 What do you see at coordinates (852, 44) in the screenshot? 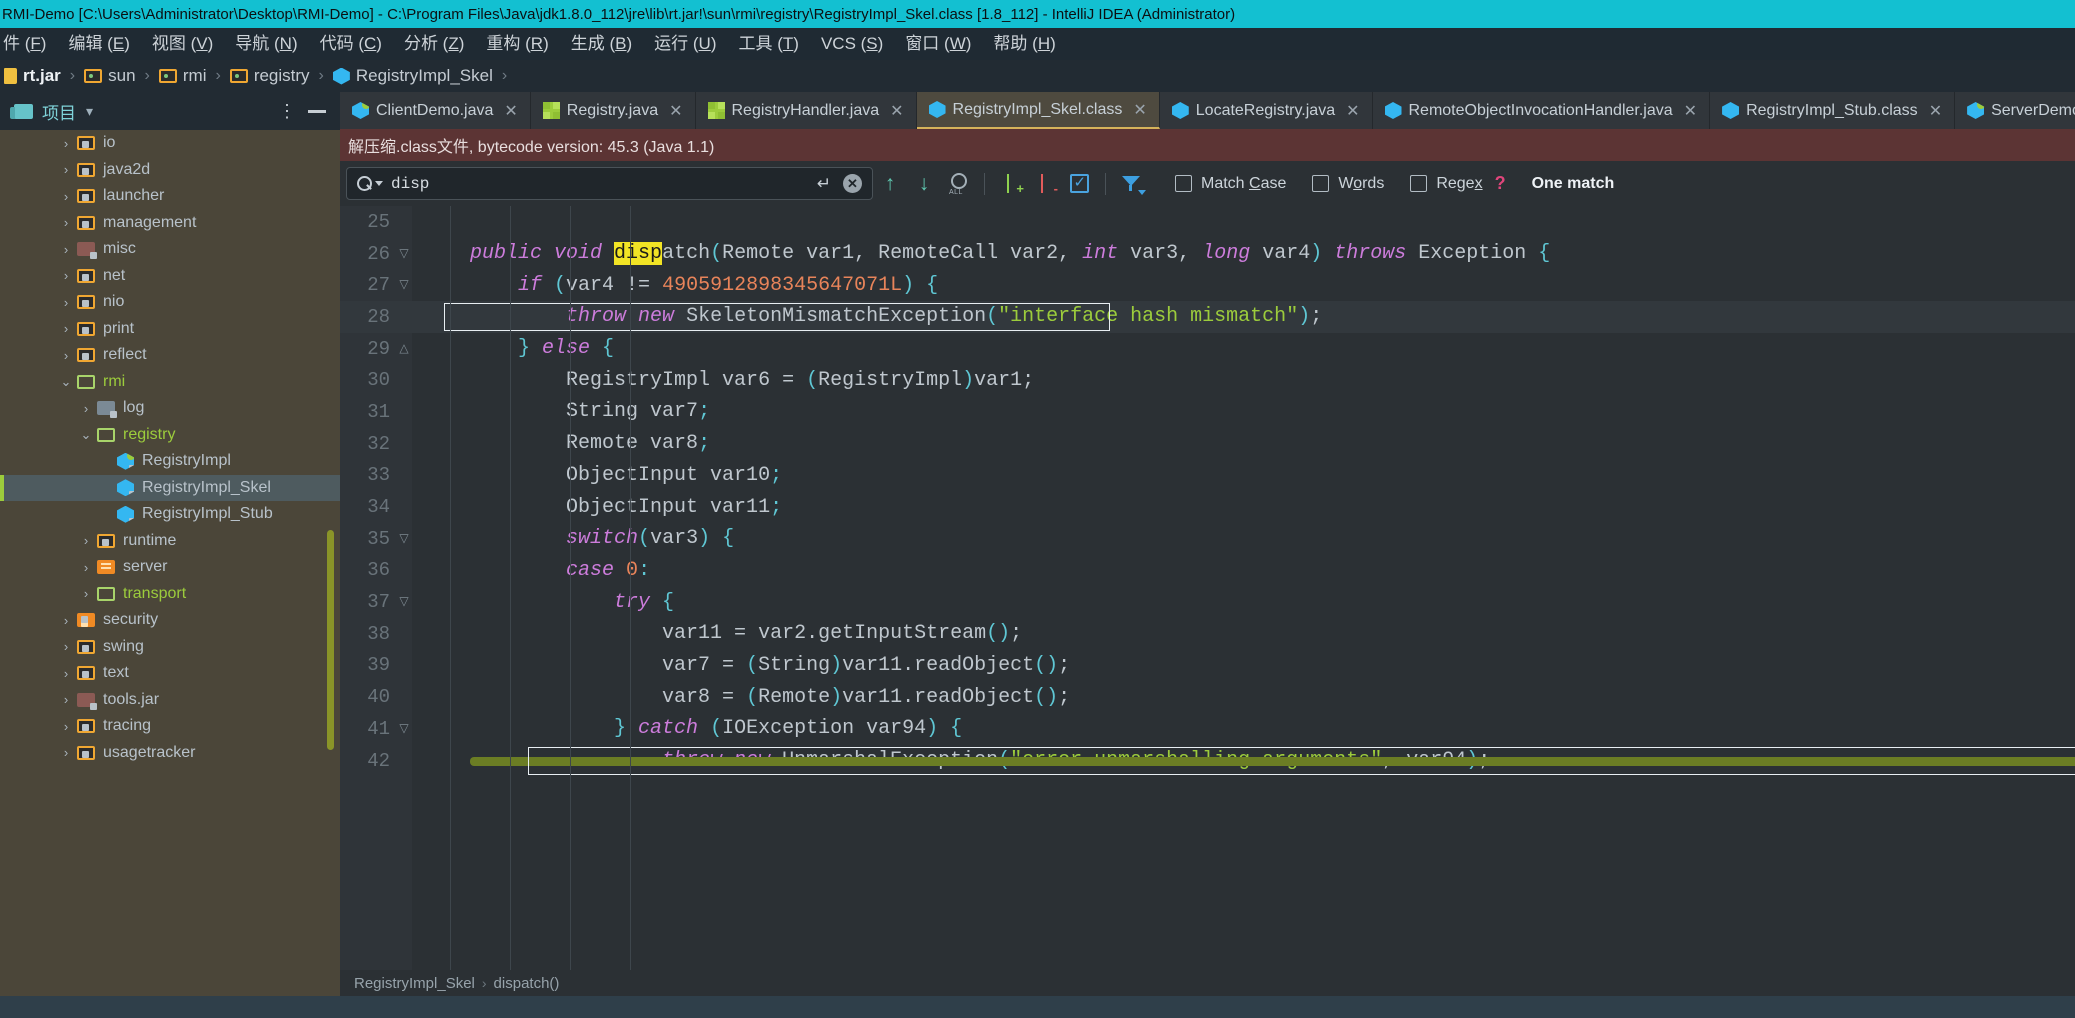
I see `menu-item-11: VCS (S)` at bounding box center [852, 44].